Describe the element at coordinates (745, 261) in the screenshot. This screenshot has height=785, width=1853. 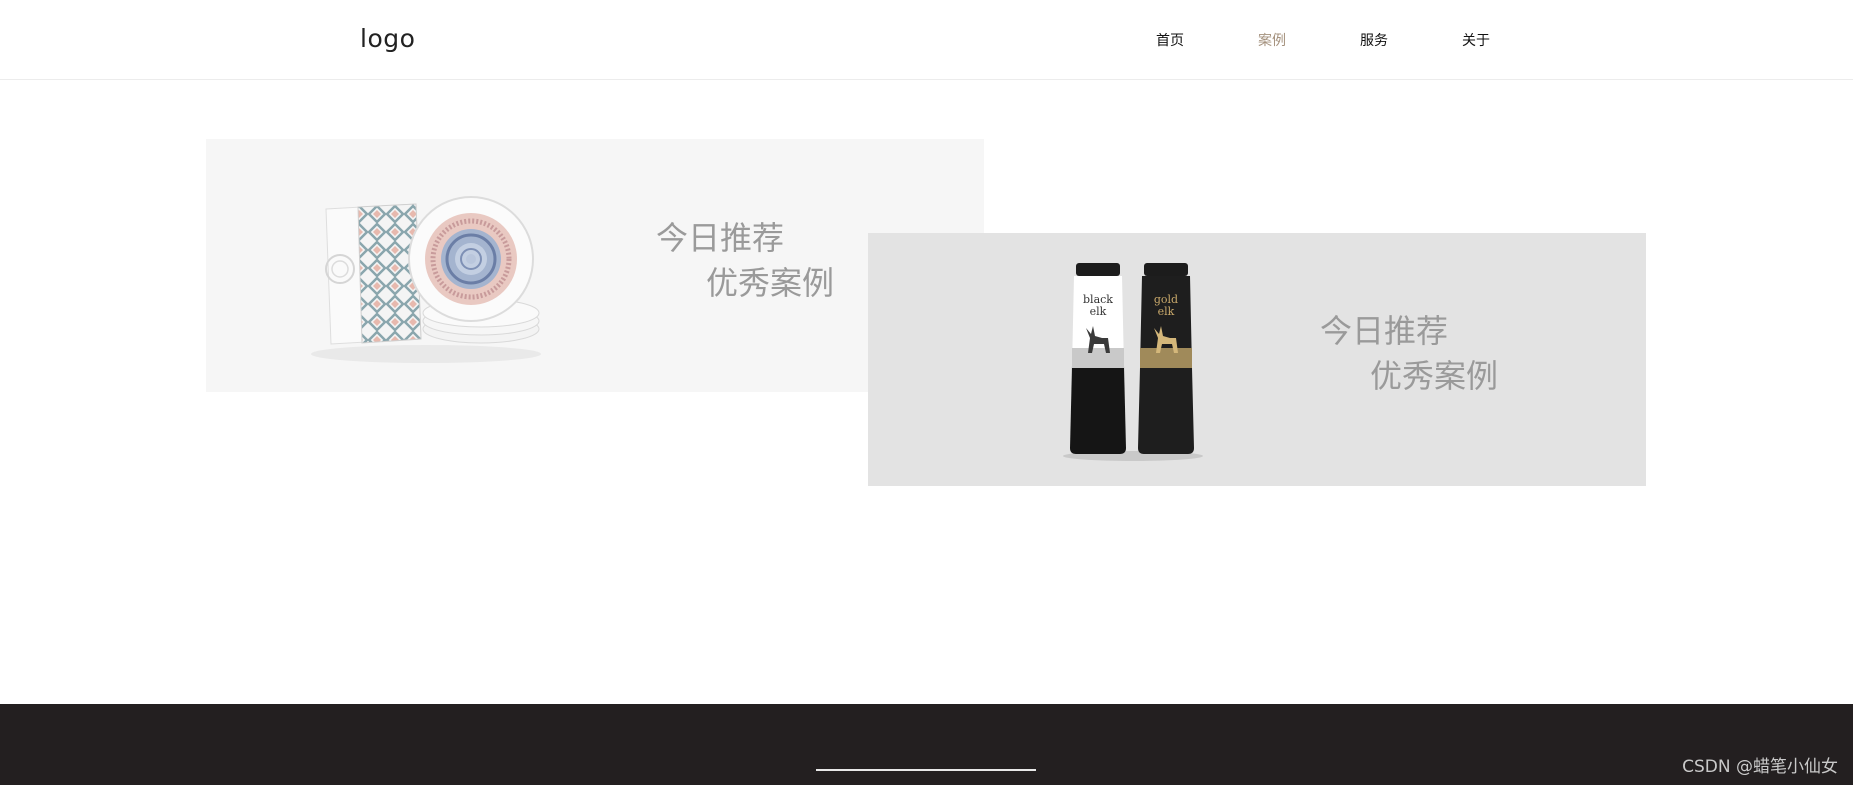
I see `card-1-text: 今日推荐 优秀案例` at that location.